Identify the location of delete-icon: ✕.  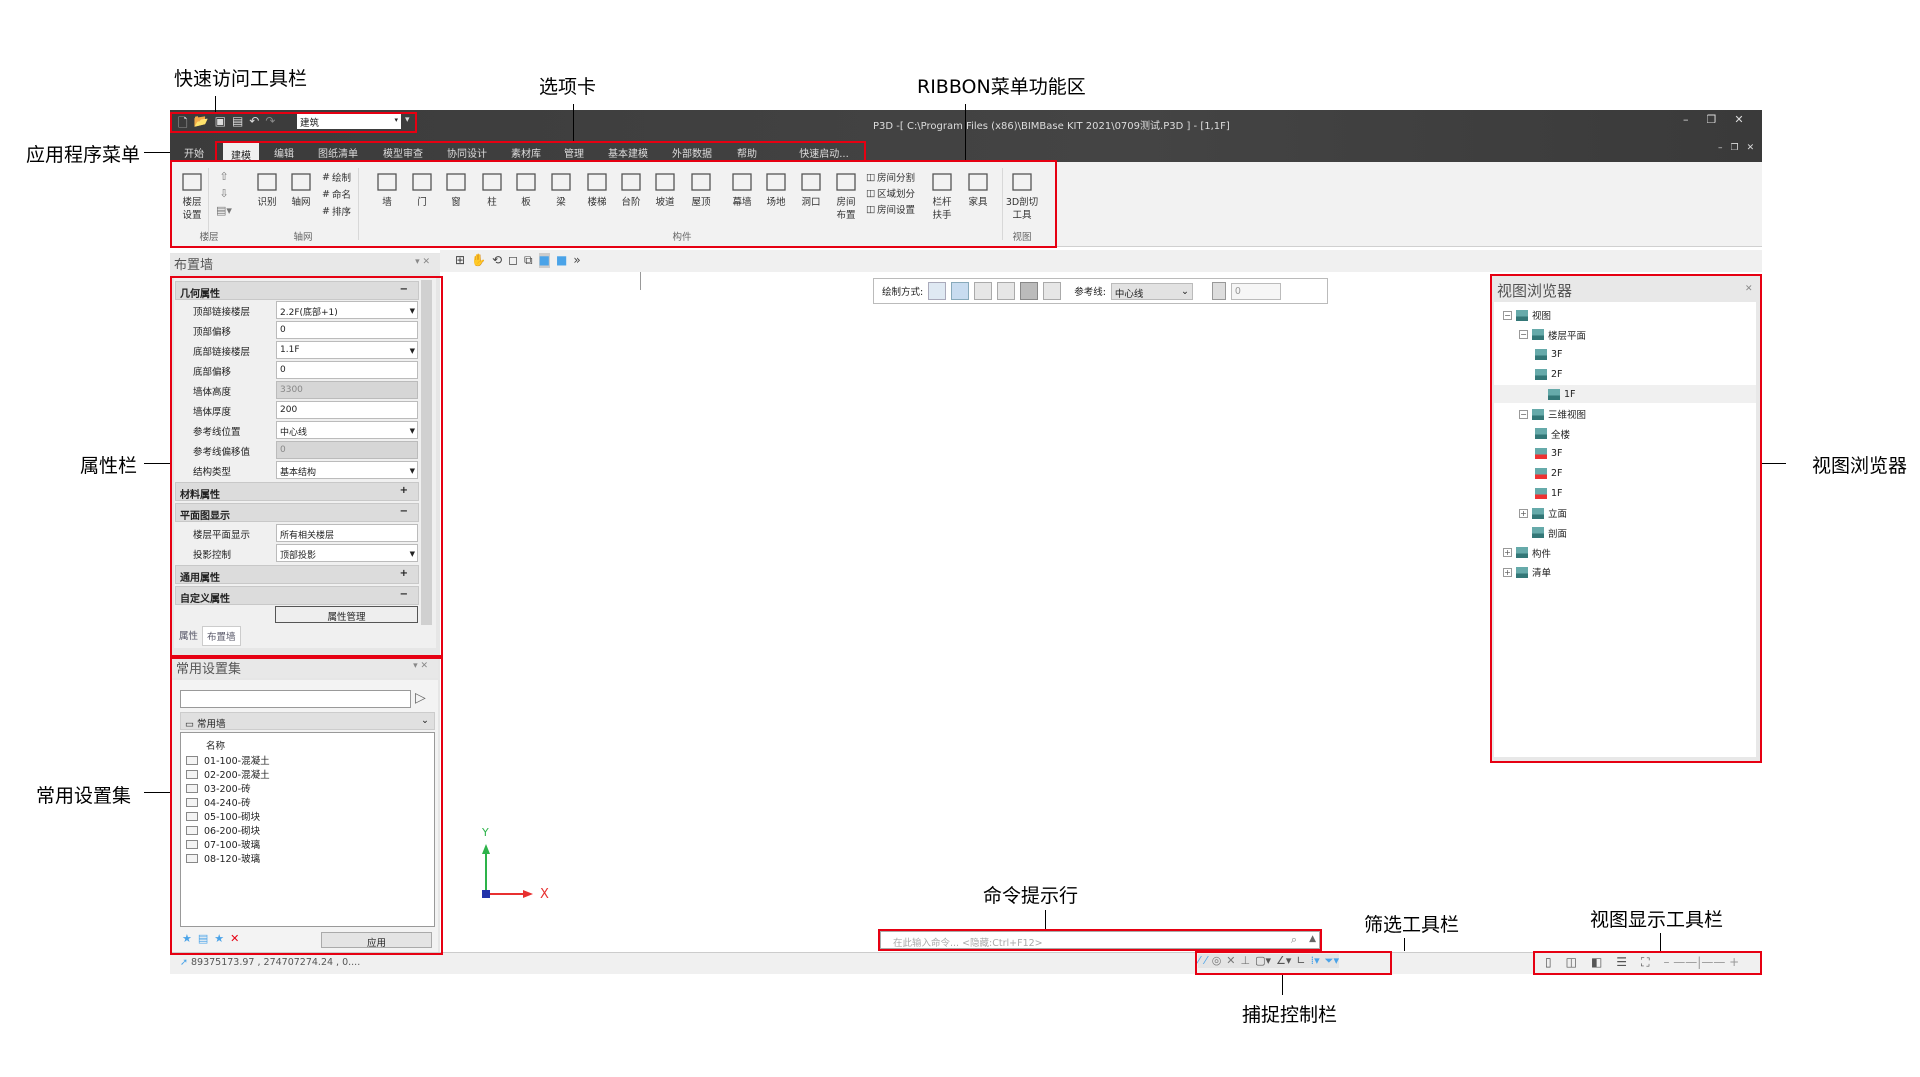
(234, 938).